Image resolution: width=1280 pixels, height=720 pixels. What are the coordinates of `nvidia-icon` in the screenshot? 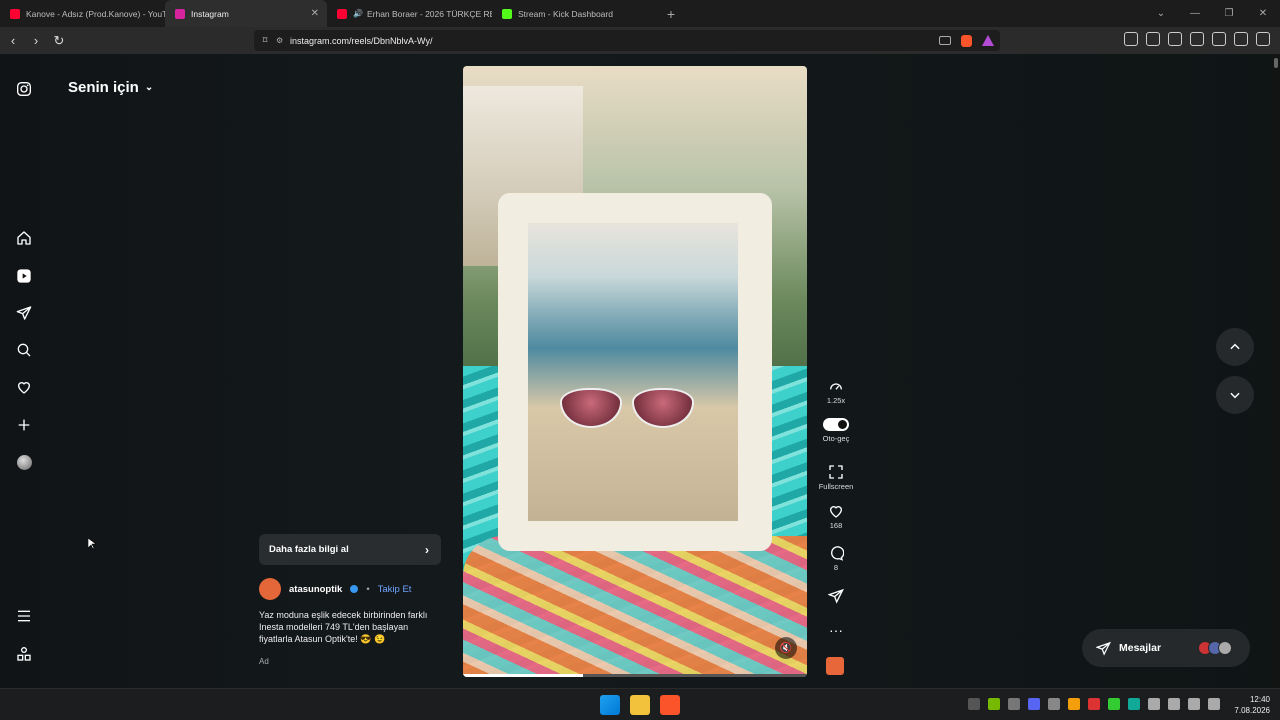 It's located at (994, 704).